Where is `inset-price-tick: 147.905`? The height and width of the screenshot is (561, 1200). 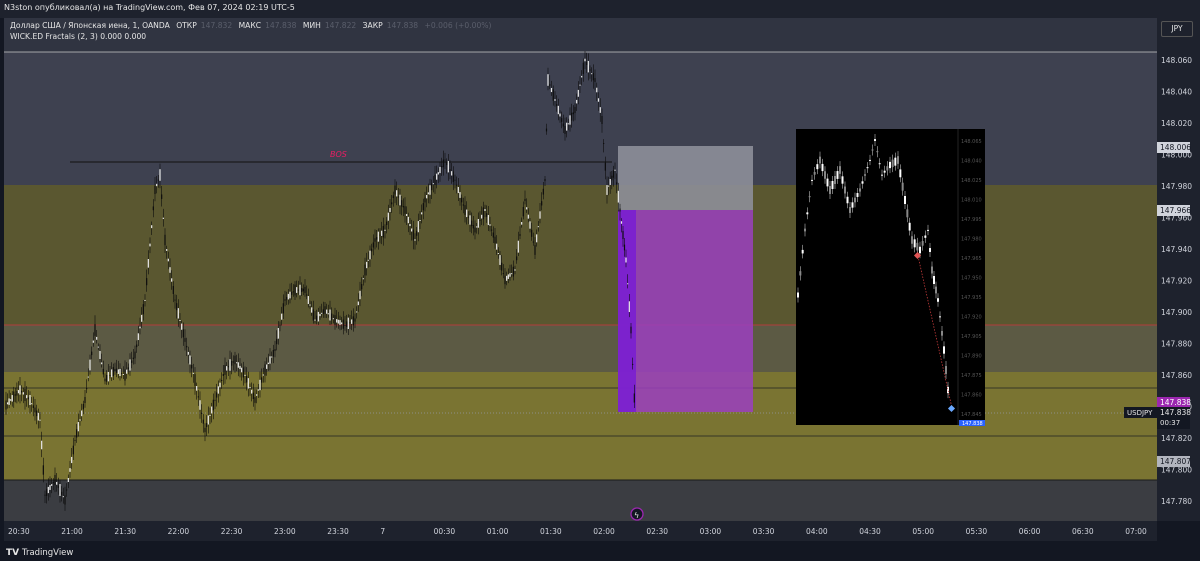
inset-price-tick: 147.905 is located at coordinates (971, 337).